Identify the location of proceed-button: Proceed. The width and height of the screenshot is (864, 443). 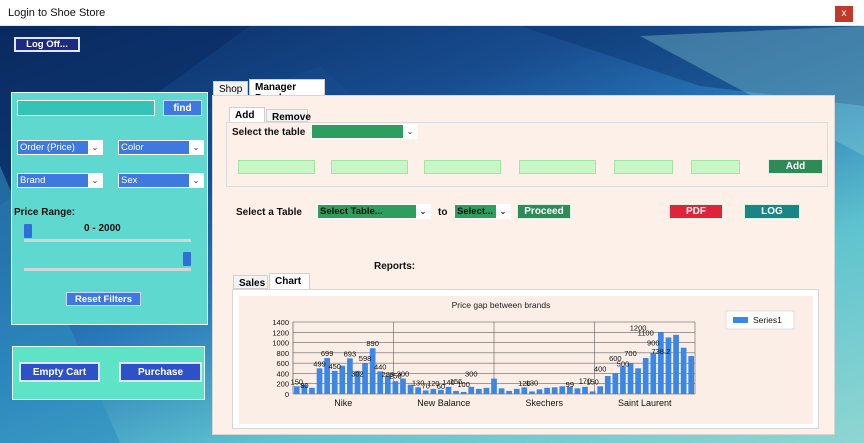
(544, 211).